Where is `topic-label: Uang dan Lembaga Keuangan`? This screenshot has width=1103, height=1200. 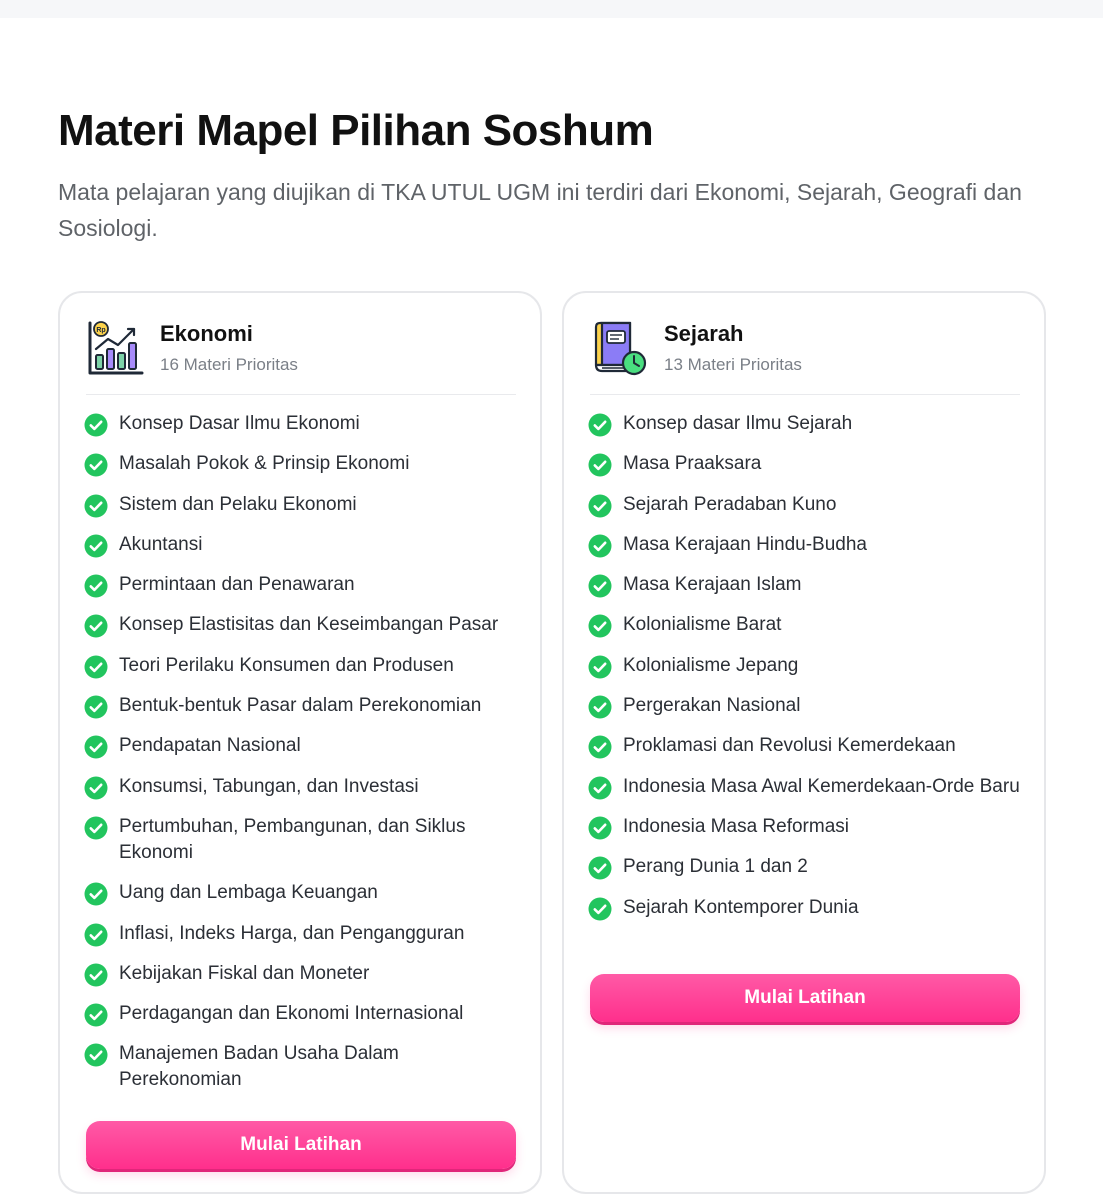
topic-label: Uang dan Lembaga Keuangan is located at coordinates (248, 893).